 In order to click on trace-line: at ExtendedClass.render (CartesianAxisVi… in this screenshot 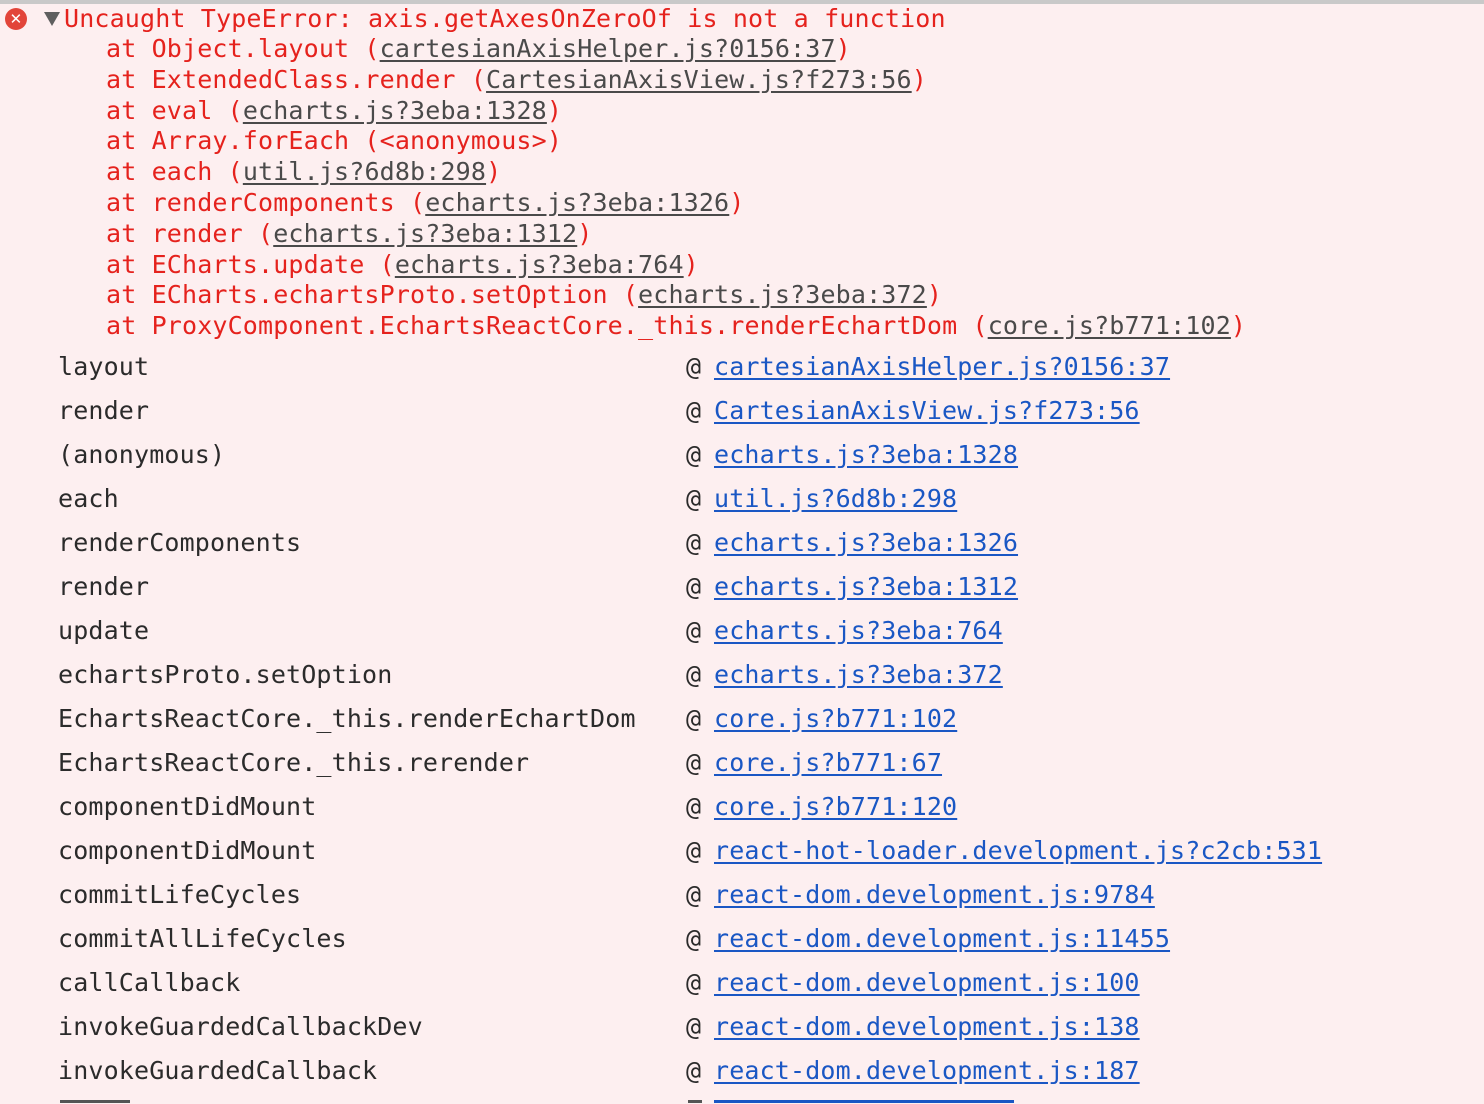, I will do `click(516, 79)`.